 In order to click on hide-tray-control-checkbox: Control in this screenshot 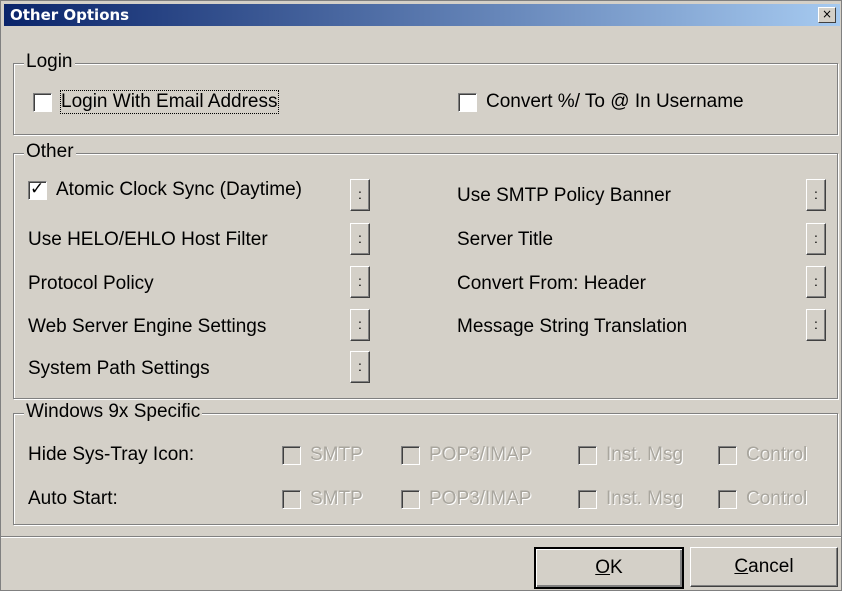, I will do `click(762, 455)`.